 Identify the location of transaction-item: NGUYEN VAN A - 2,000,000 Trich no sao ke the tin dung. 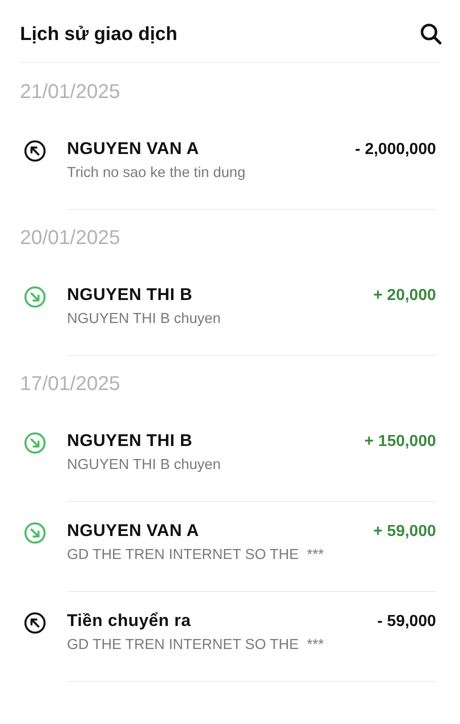
(251, 174).